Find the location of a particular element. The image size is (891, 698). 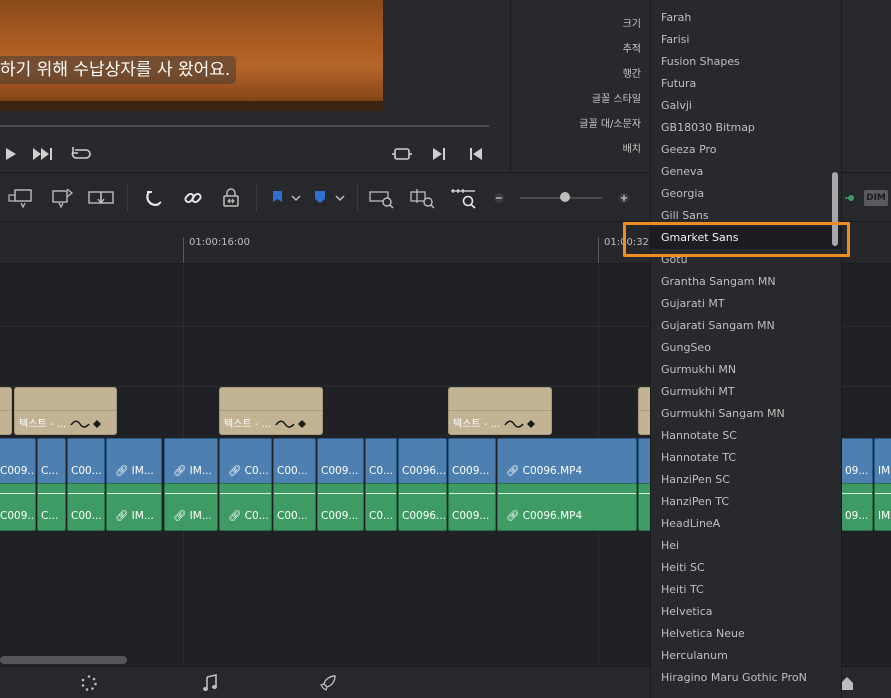

loop-icon is located at coordinates (81, 154).